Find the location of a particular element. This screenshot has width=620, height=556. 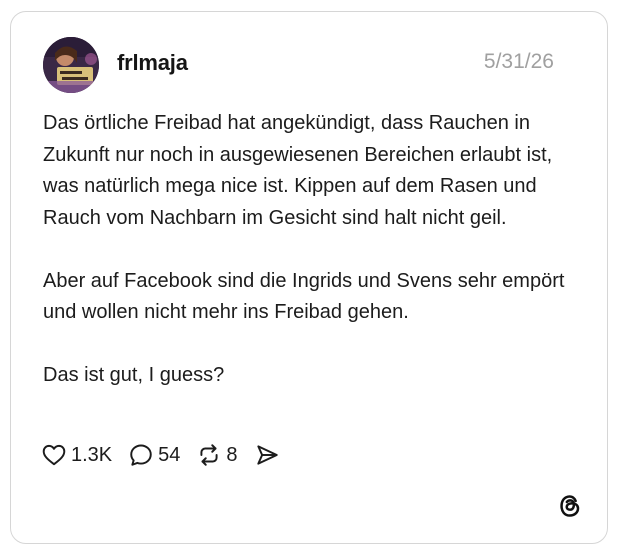

threads-logo-icon is located at coordinates (570, 506).